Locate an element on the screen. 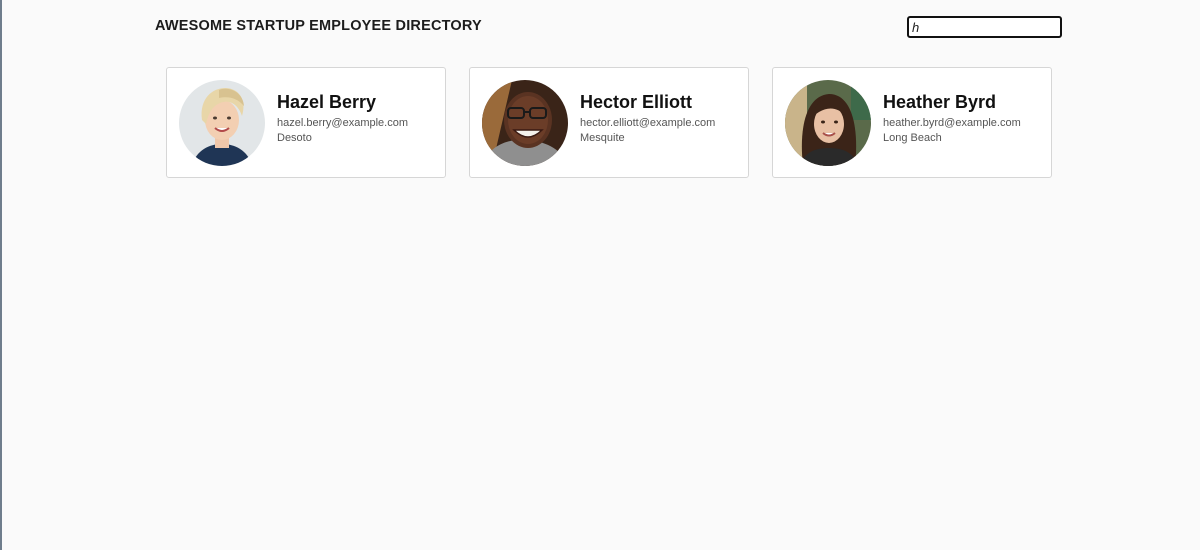 The height and width of the screenshot is (550, 1200). employee-city: Long Beach is located at coordinates (912, 138).